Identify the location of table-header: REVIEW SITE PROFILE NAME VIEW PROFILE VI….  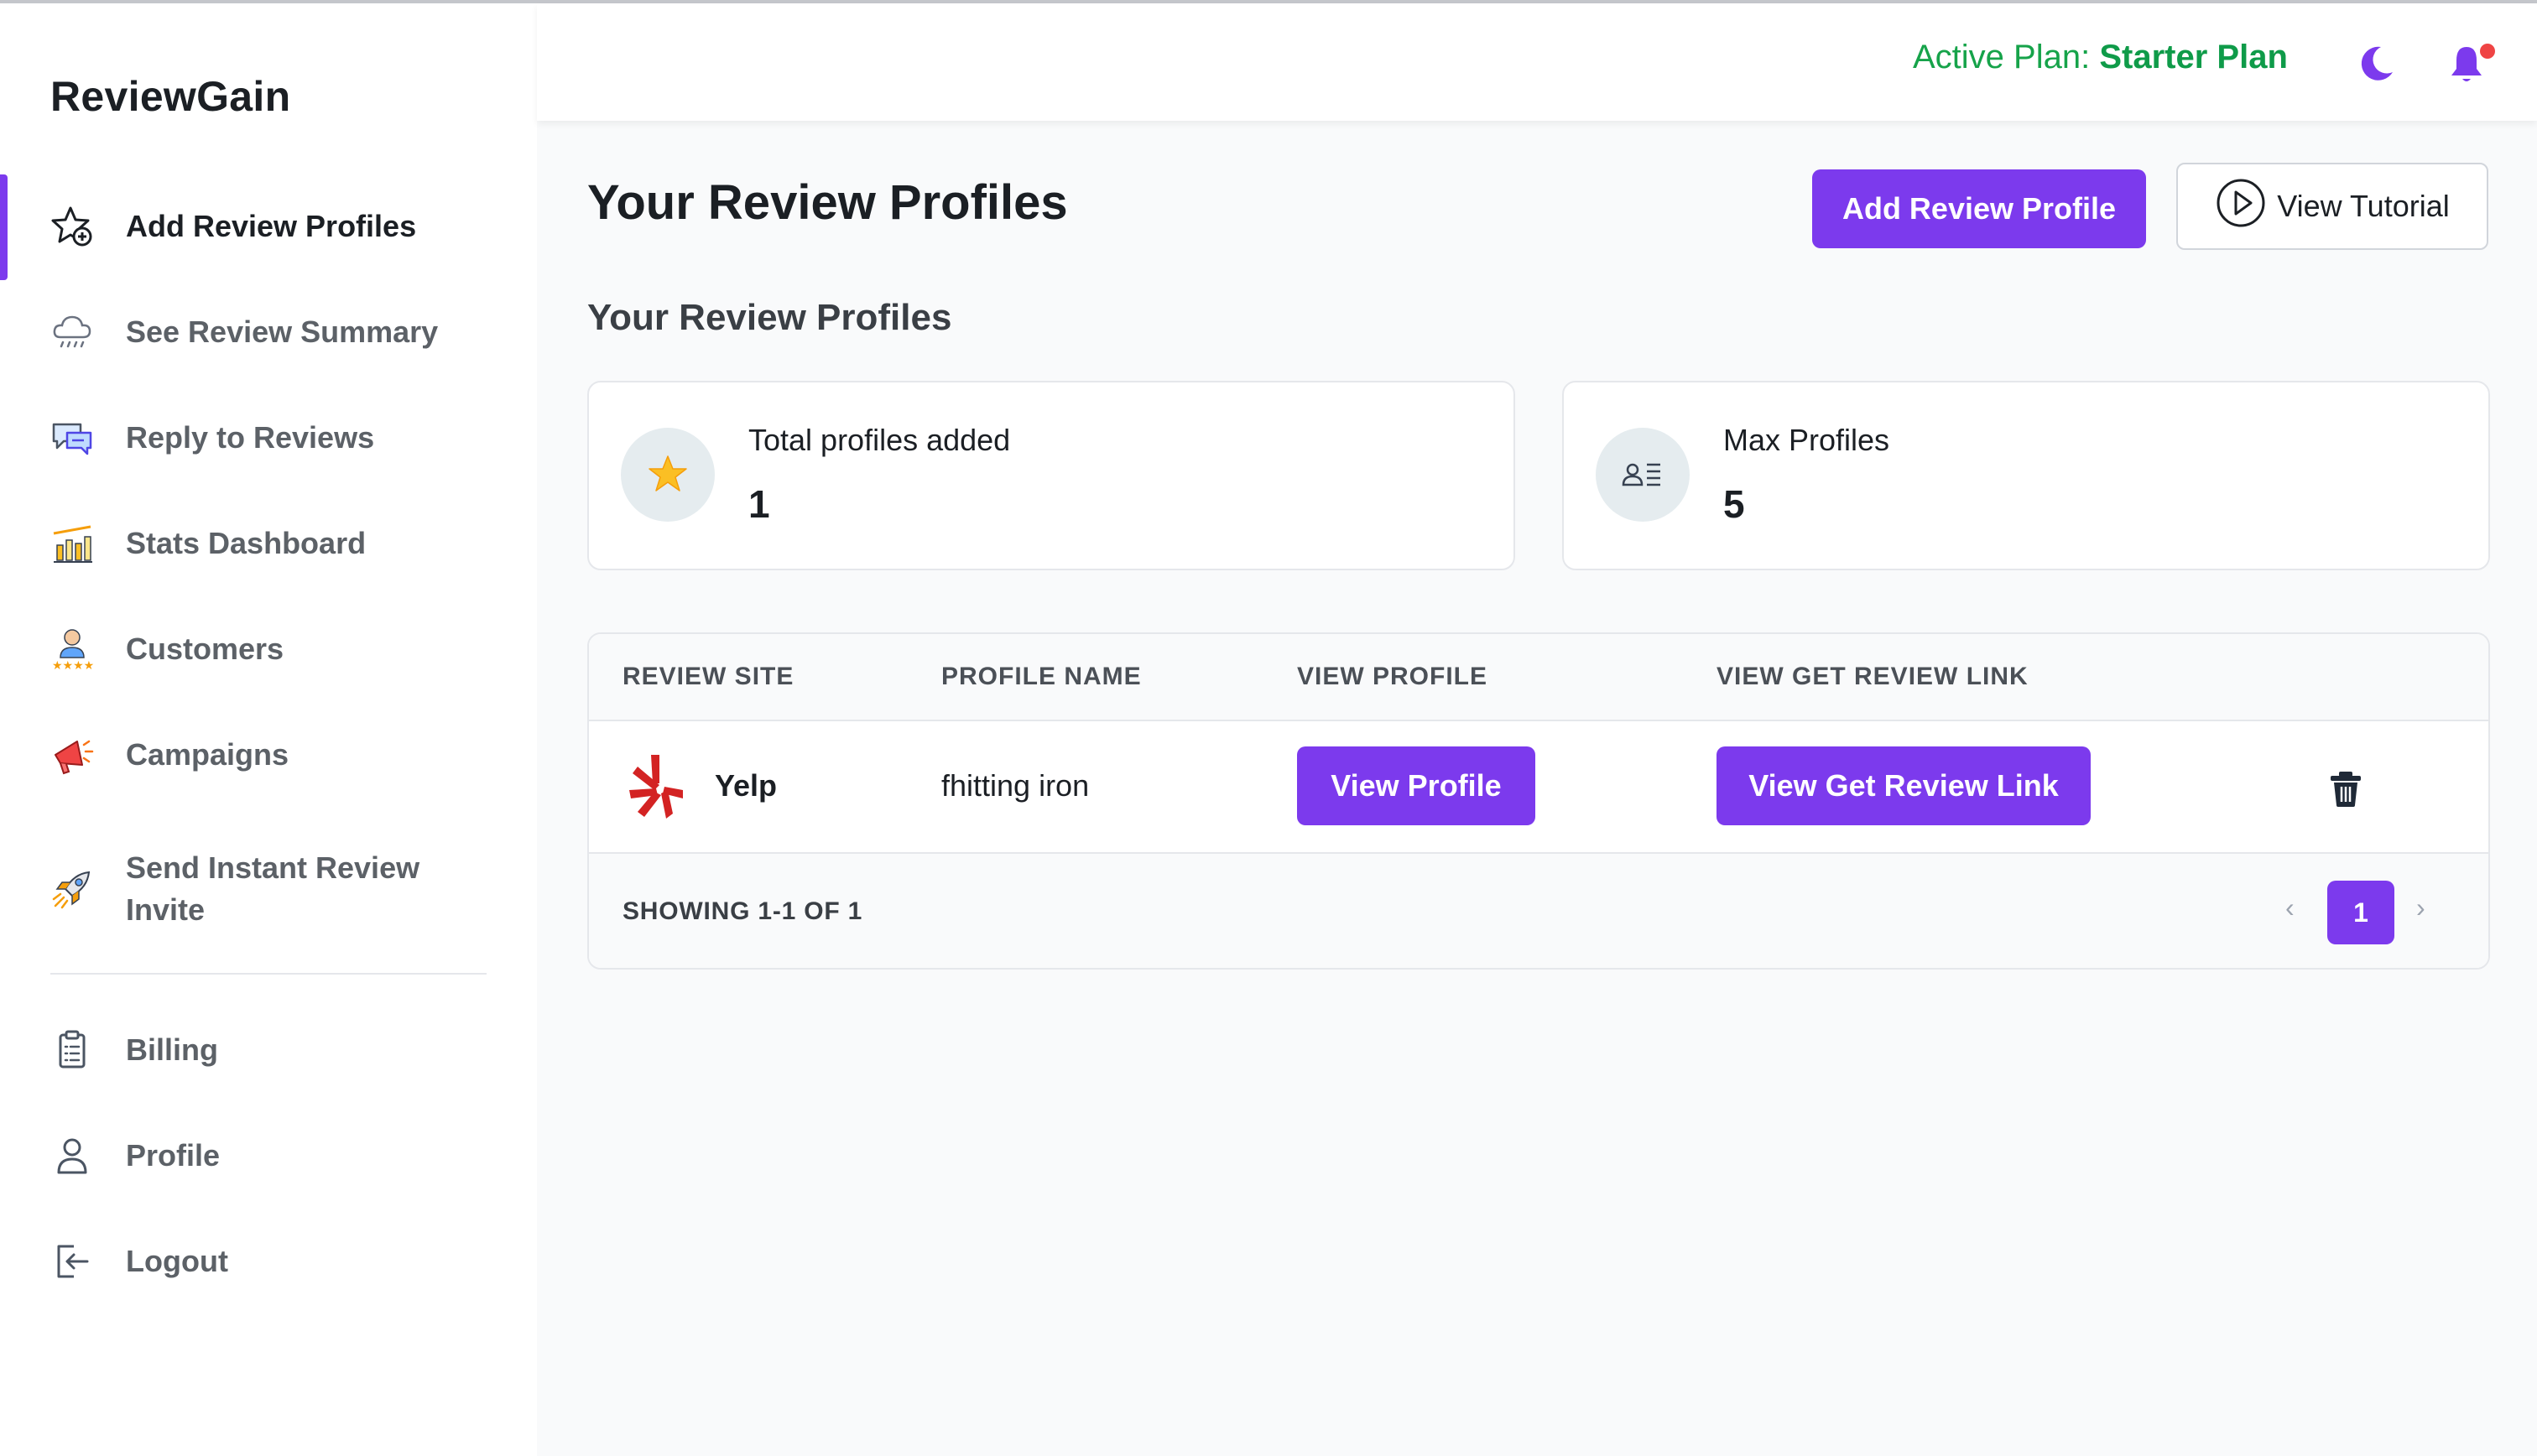
(1538, 677).